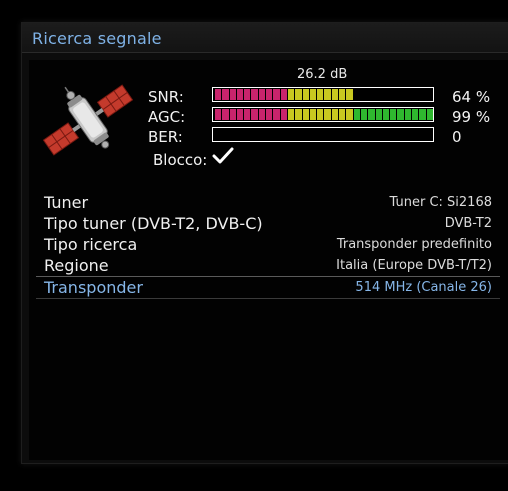 This screenshot has height=491, width=508. What do you see at coordinates (423, 287) in the screenshot?
I see `transponder-value: 514 MHz (Canale 26)` at bounding box center [423, 287].